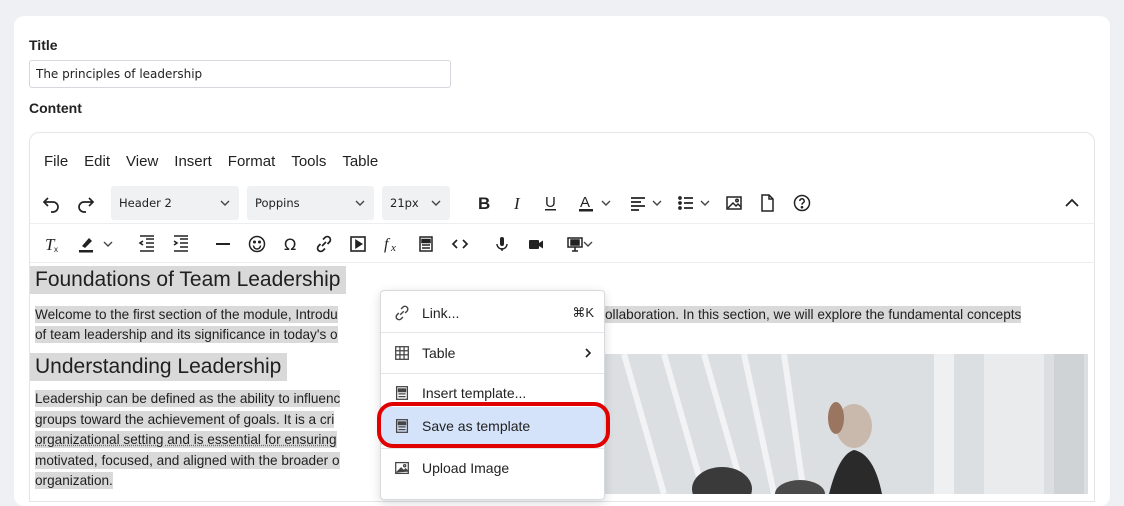 This screenshot has width=1124, height=506. What do you see at coordinates (583, 312) in the screenshot?
I see `context-item-link-shortcut: ⌘K` at bounding box center [583, 312].